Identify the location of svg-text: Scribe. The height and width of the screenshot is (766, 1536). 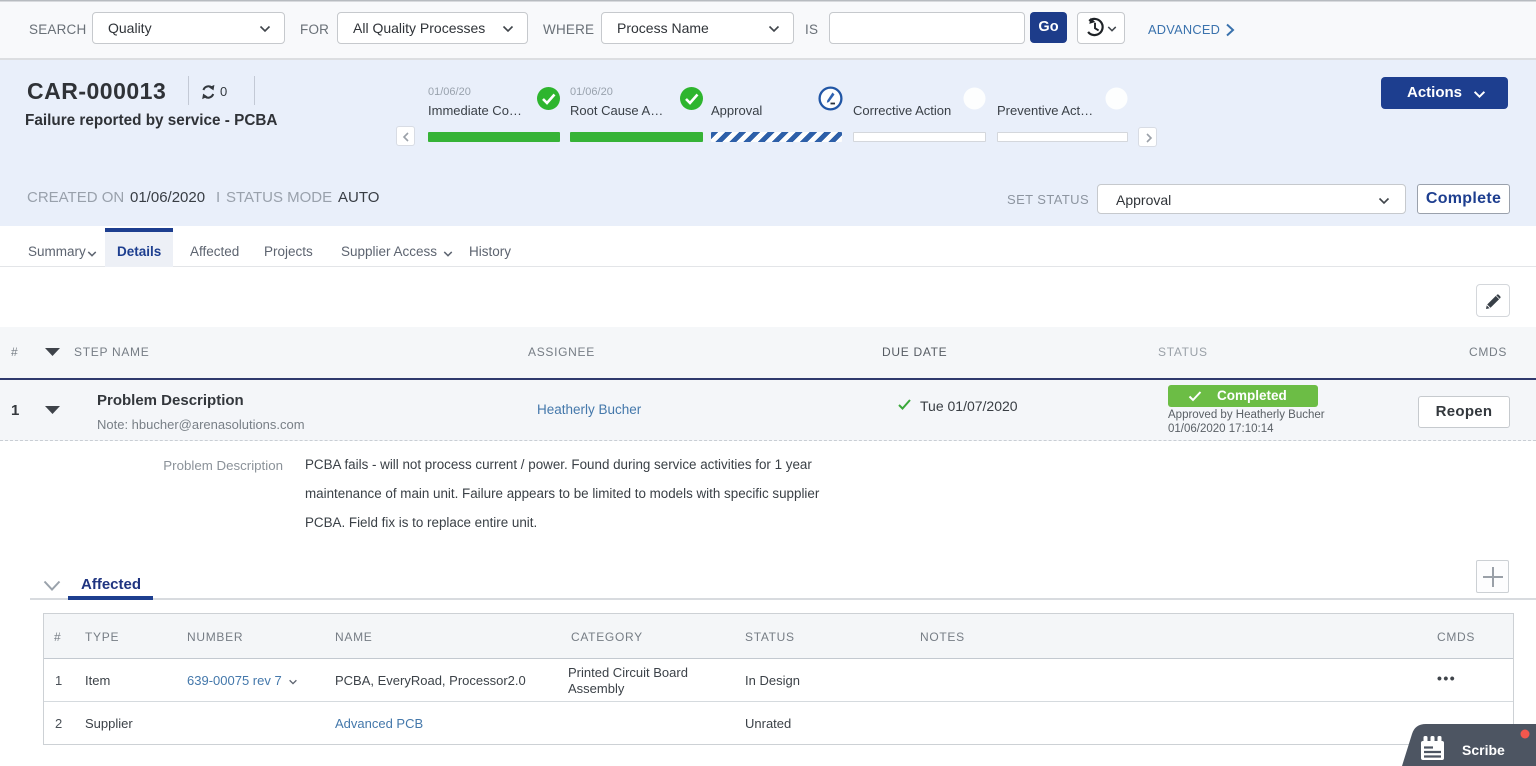
(1483, 750).